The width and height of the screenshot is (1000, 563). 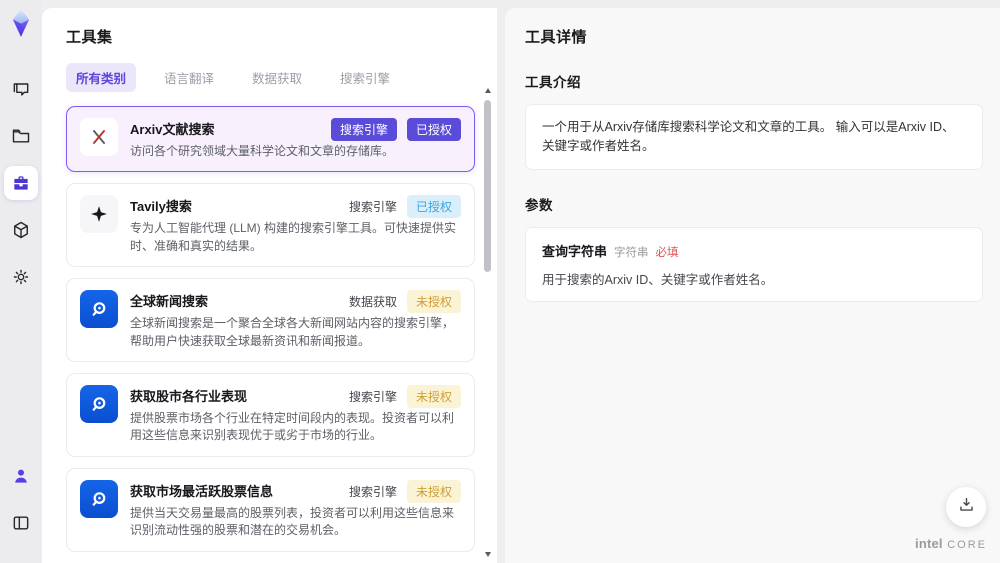 I want to click on toolbox-icon, so click(x=21, y=183).